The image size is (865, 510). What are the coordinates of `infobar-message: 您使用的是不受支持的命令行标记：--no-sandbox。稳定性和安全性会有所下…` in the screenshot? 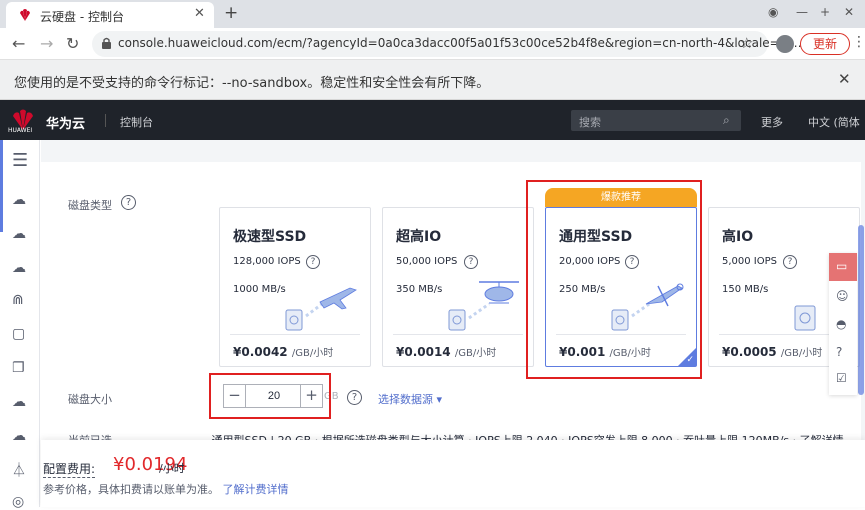 It's located at (252, 83).